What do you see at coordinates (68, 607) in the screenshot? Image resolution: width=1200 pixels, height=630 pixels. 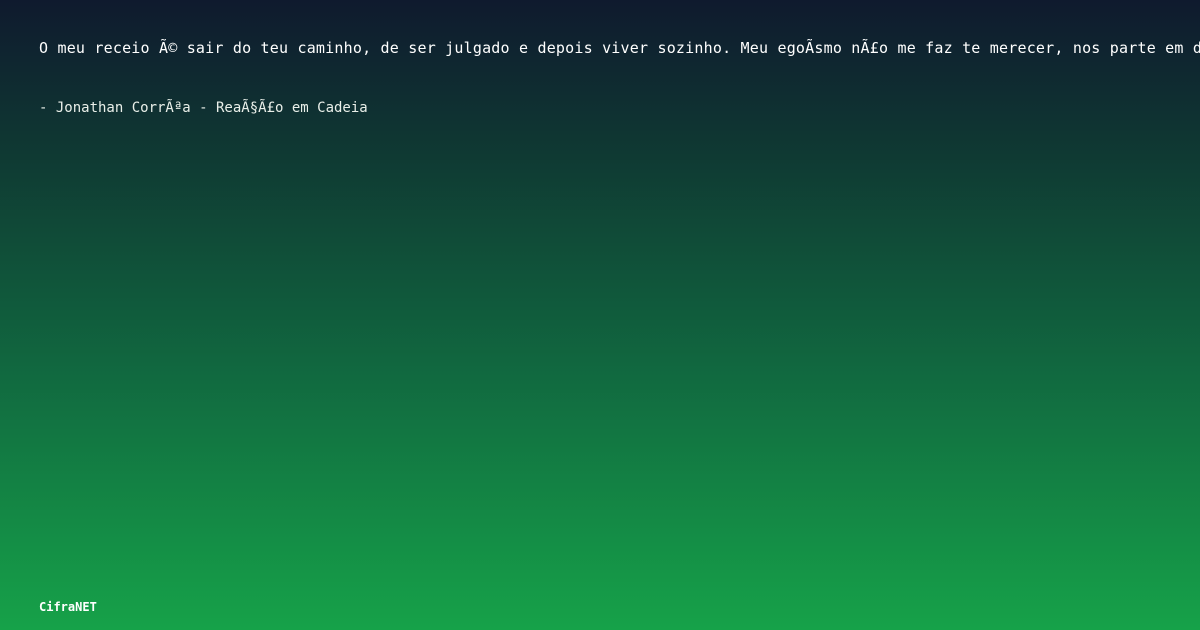 I see `brand-logo-text: CifraNET` at bounding box center [68, 607].